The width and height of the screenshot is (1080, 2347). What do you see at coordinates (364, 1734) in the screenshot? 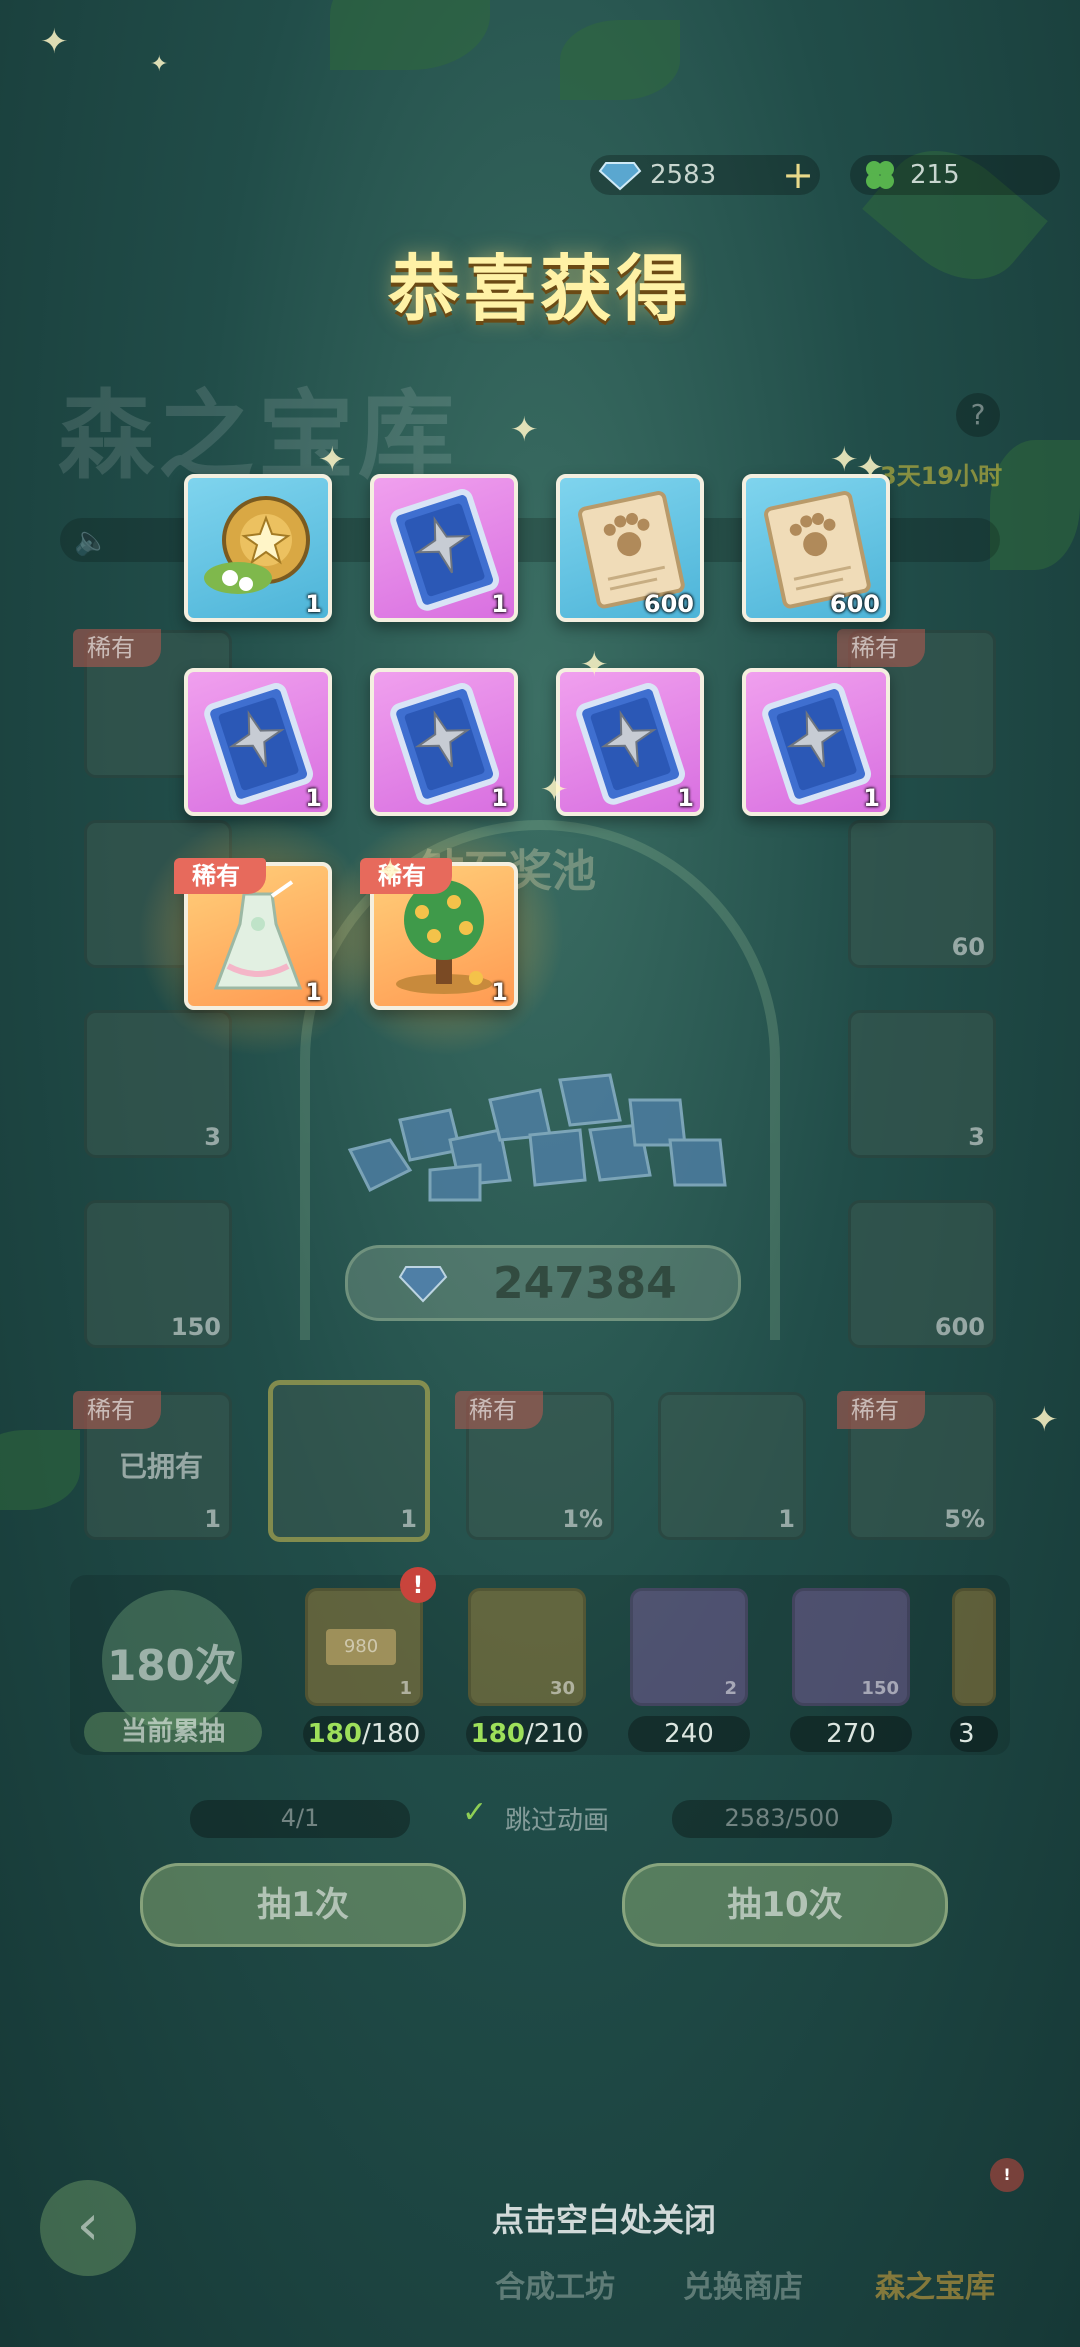
I see `milestone-progress: 180/180` at bounding box center [364, 1734].